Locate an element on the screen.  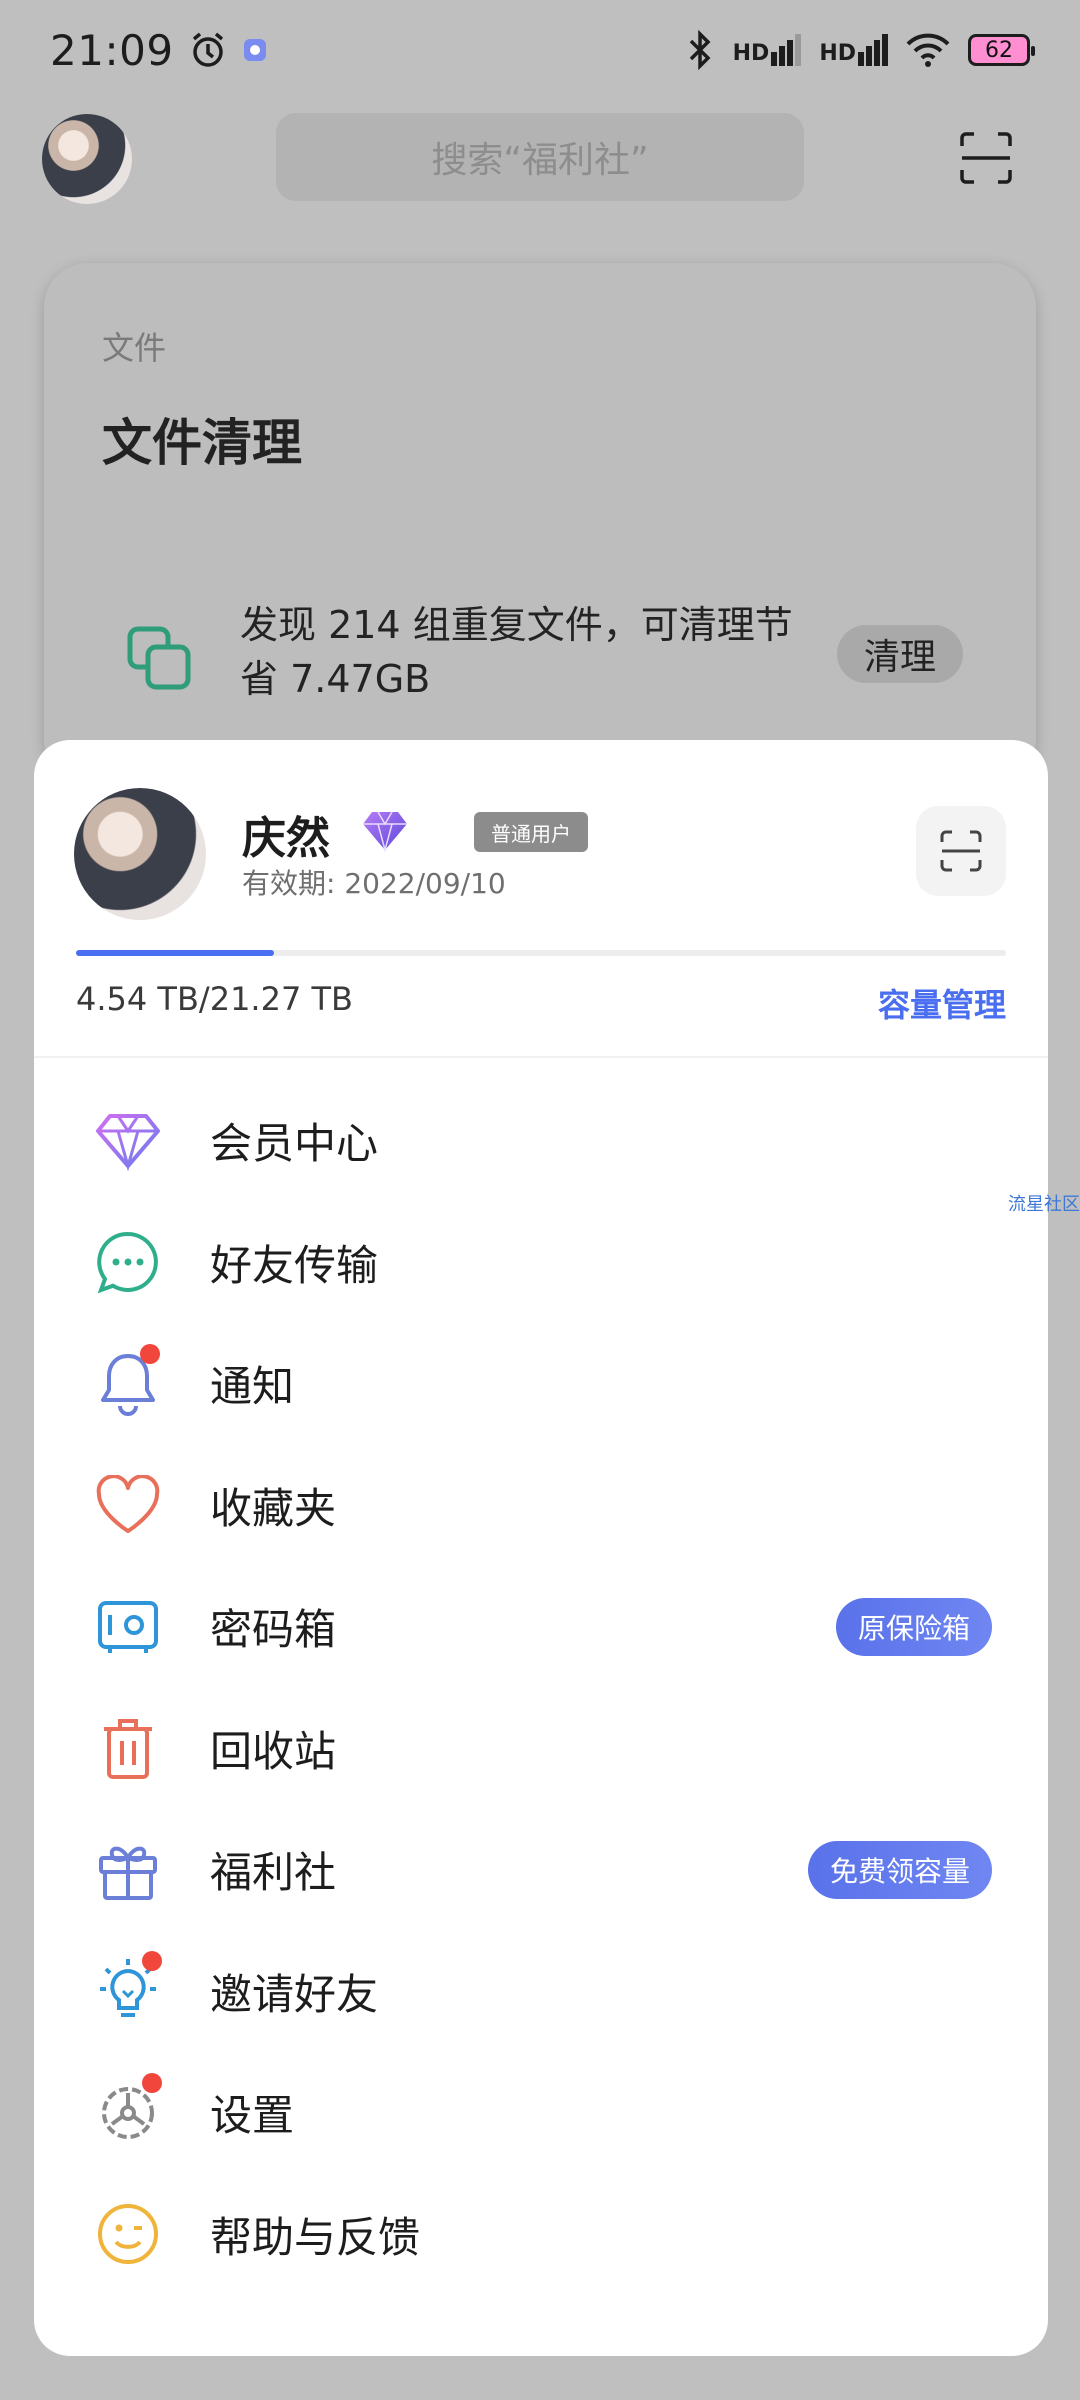
scan-button is located at coordinates (961, 851).